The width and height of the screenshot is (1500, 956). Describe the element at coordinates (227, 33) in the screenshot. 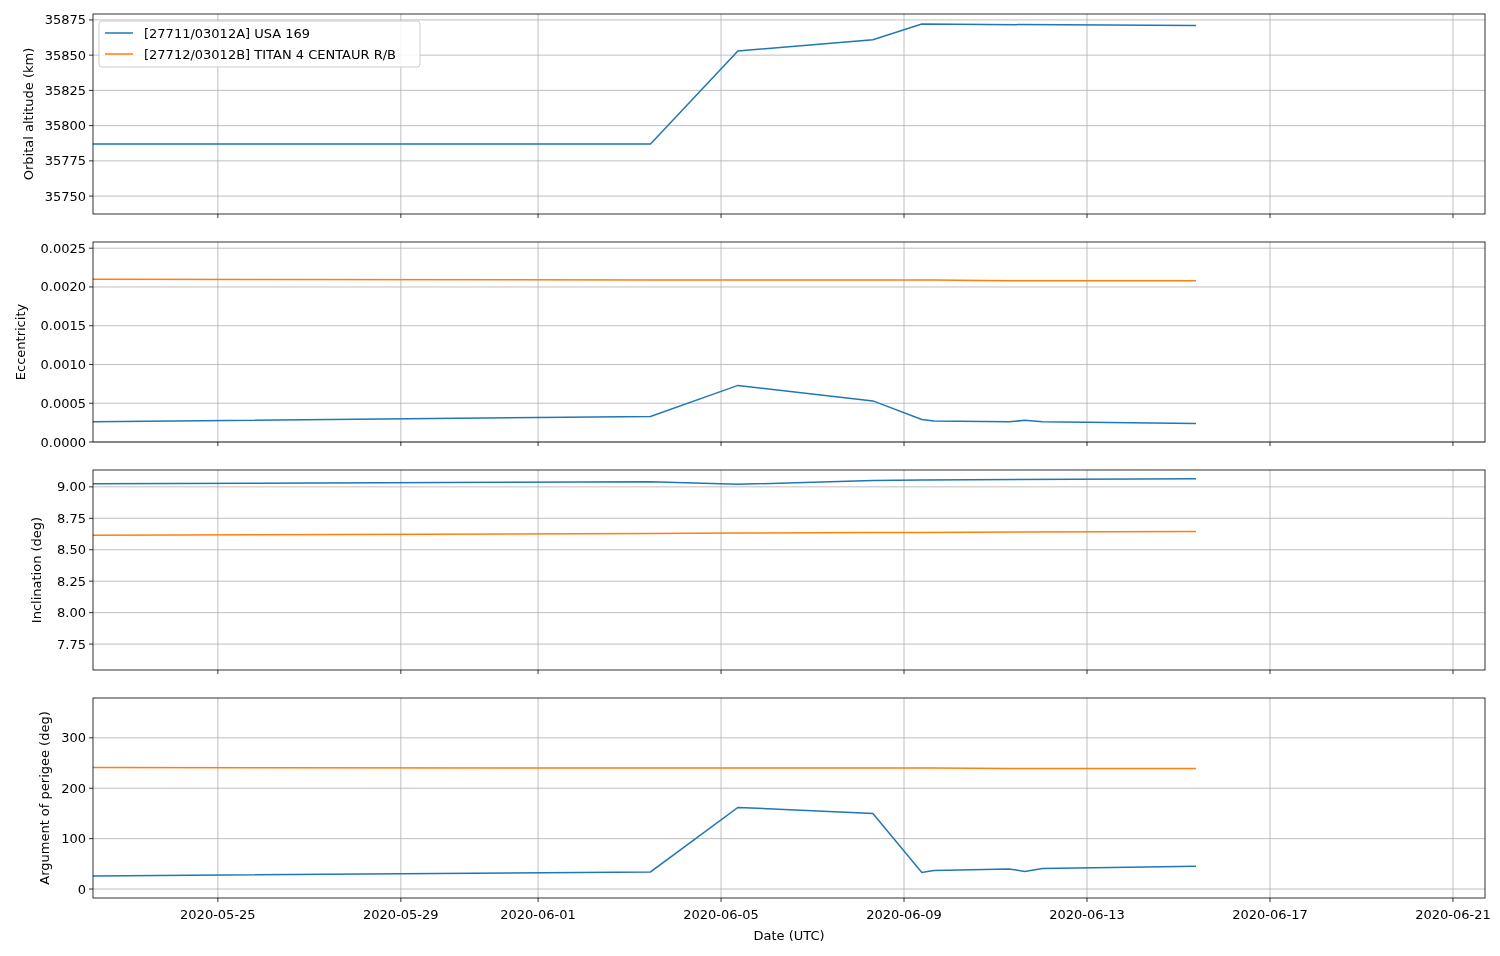

I see `legend-label: [27711/03012A] USA 169` at that location.